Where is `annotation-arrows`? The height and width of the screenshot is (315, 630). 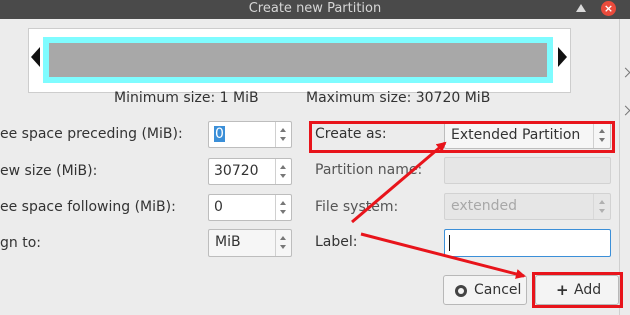
annotation-arrows is located at coordinates (438, 210).